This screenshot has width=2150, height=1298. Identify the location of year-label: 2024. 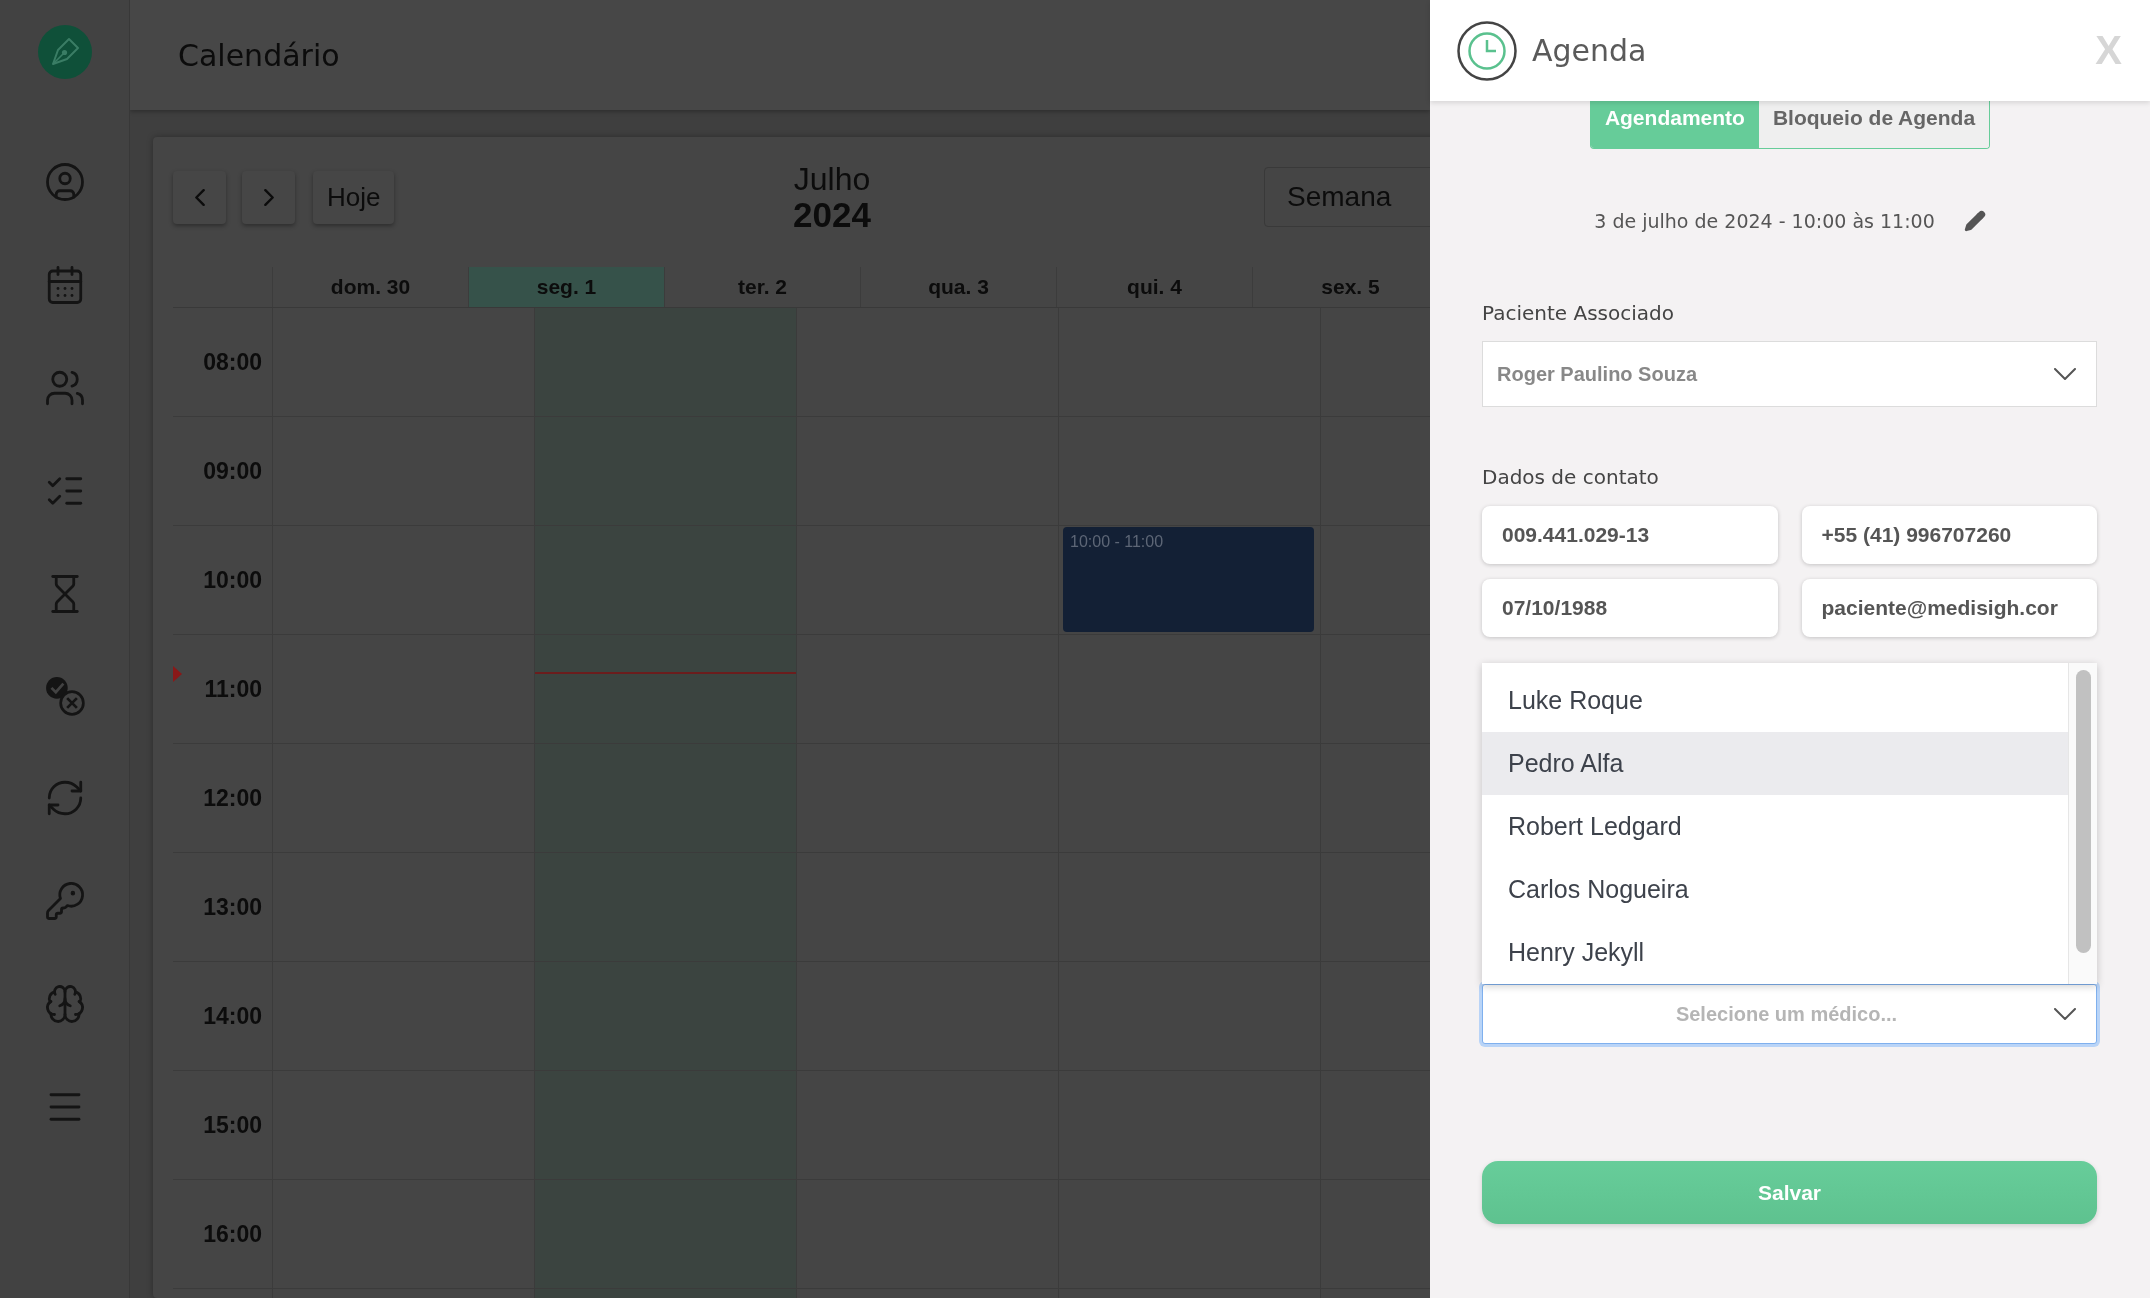
(832, 214).